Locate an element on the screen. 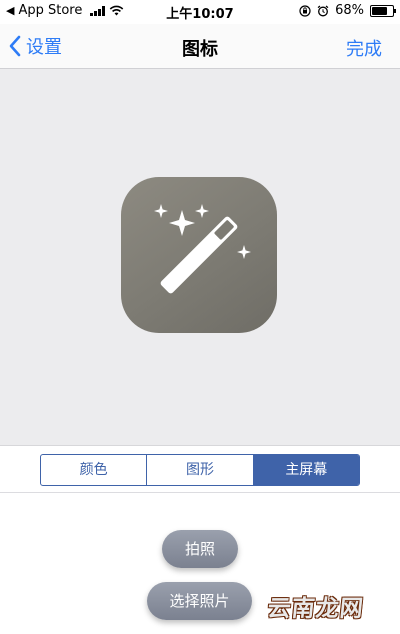 The image size is (400, 634). watermark-logo: 云南龙网 is located at coordinates (316, 609).